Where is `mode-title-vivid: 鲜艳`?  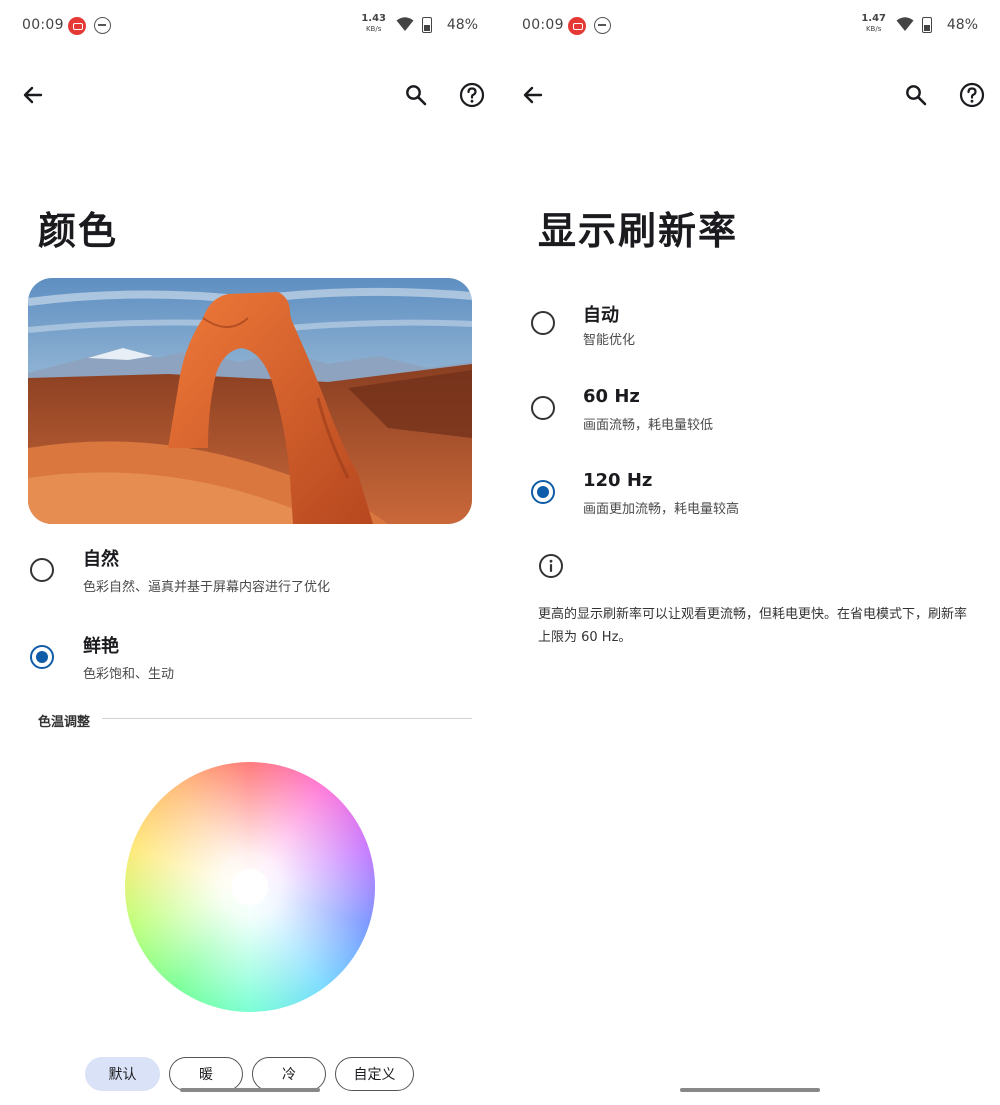
mode-title-vivid: 鲜艳 is located at coordinates (101, 646).